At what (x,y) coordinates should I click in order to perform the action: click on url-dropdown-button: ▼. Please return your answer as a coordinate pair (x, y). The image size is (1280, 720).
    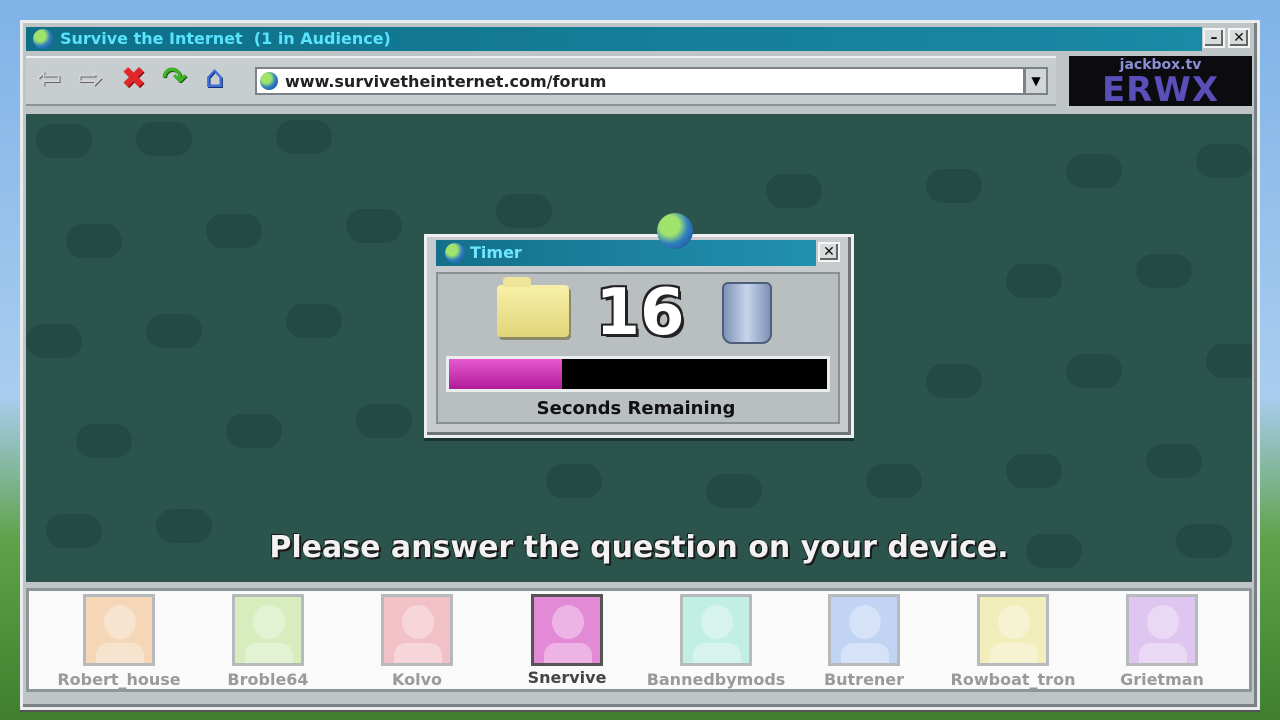
    Looking at the image, I should click on (1036, 81).